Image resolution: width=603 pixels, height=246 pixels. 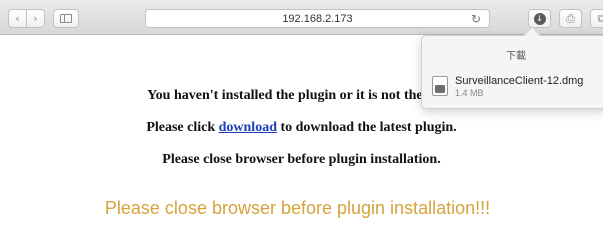 I want to click on share-icon: ⎙, so click(x=570, y=18).